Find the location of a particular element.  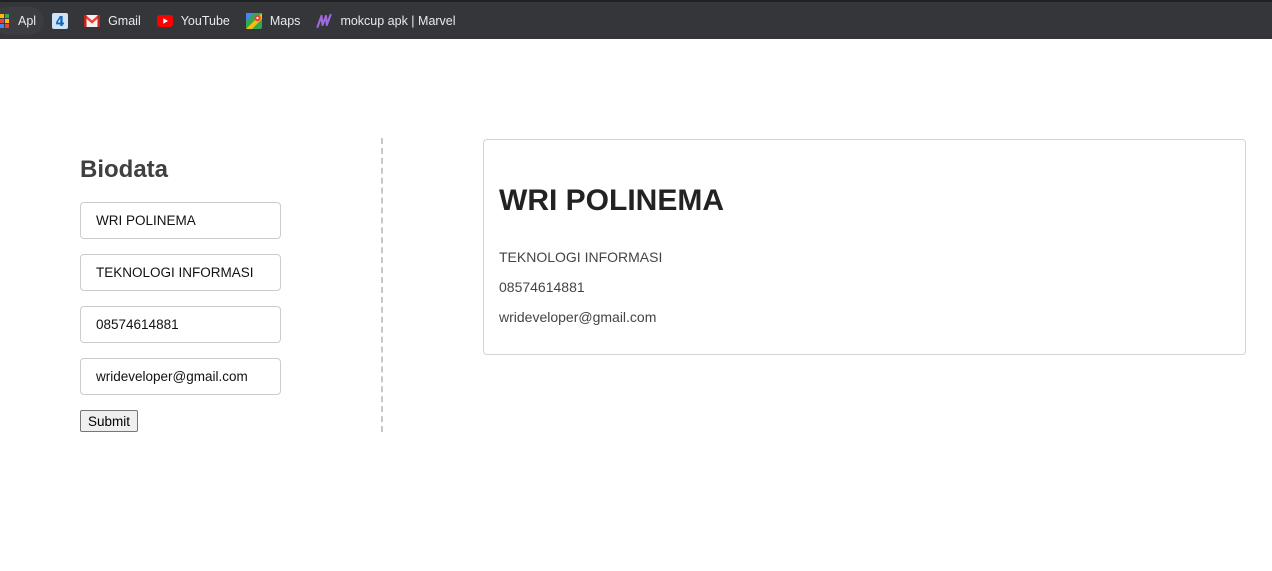

card-email: wrideveloper@gmail.com is located at coordinates (578, 317).